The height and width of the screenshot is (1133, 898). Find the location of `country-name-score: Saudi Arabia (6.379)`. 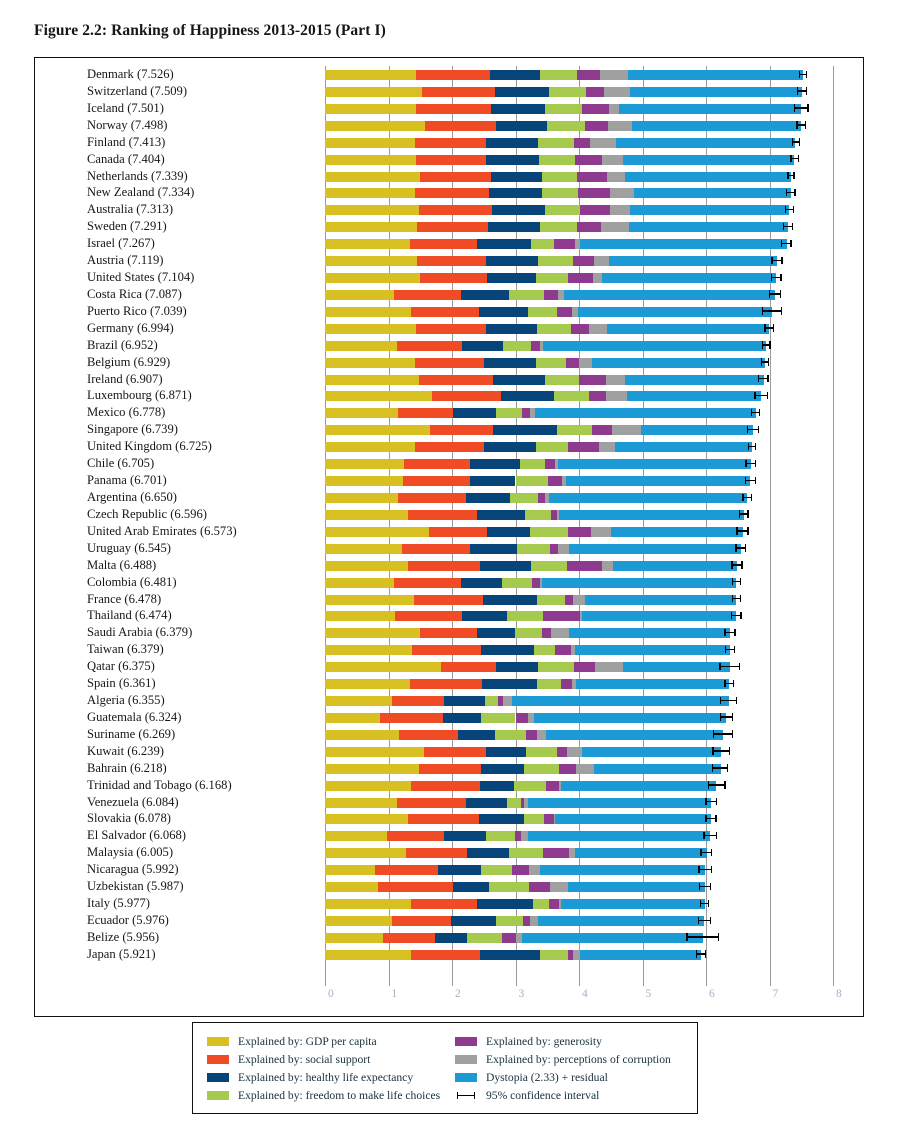

country-name-score: Saudi Arabia (6.379) is located at coordinates (140, 632).